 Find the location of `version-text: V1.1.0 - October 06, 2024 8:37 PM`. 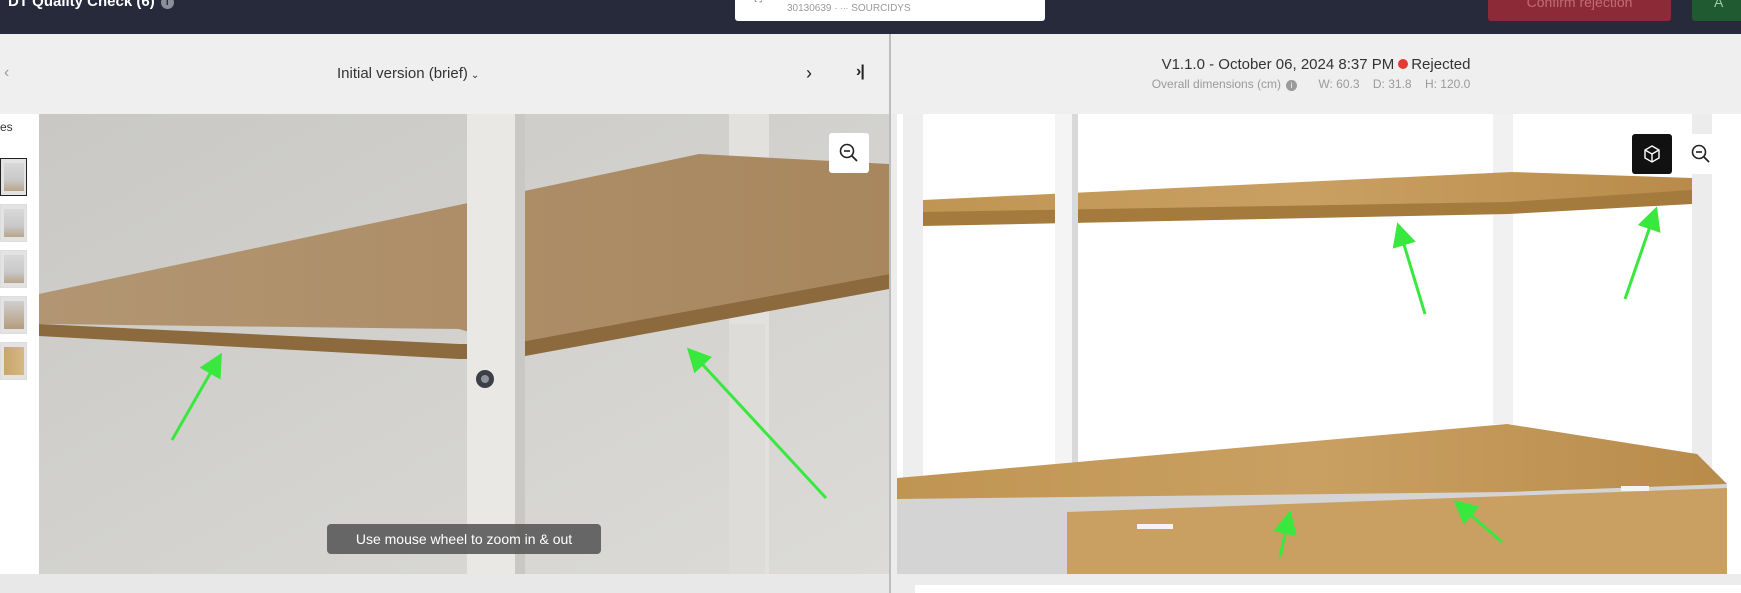

version-text: V1.1.0 - October 06, 2024 8:37 PM is located at coordinates (1278, 64).